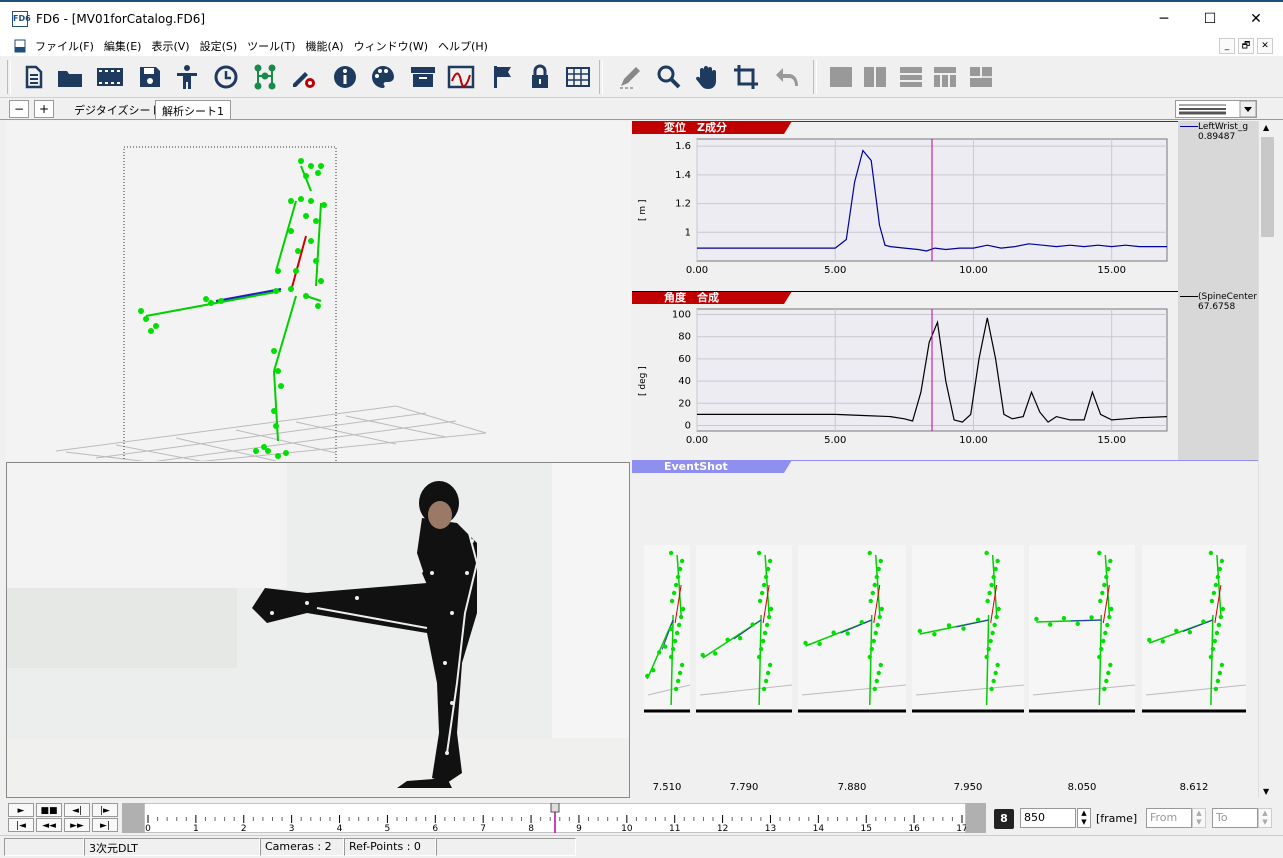  Describe the element at coordinates (117, 109) in the screenshot. I see `tab-digitize-sheet: デジタイズシート` at that location.